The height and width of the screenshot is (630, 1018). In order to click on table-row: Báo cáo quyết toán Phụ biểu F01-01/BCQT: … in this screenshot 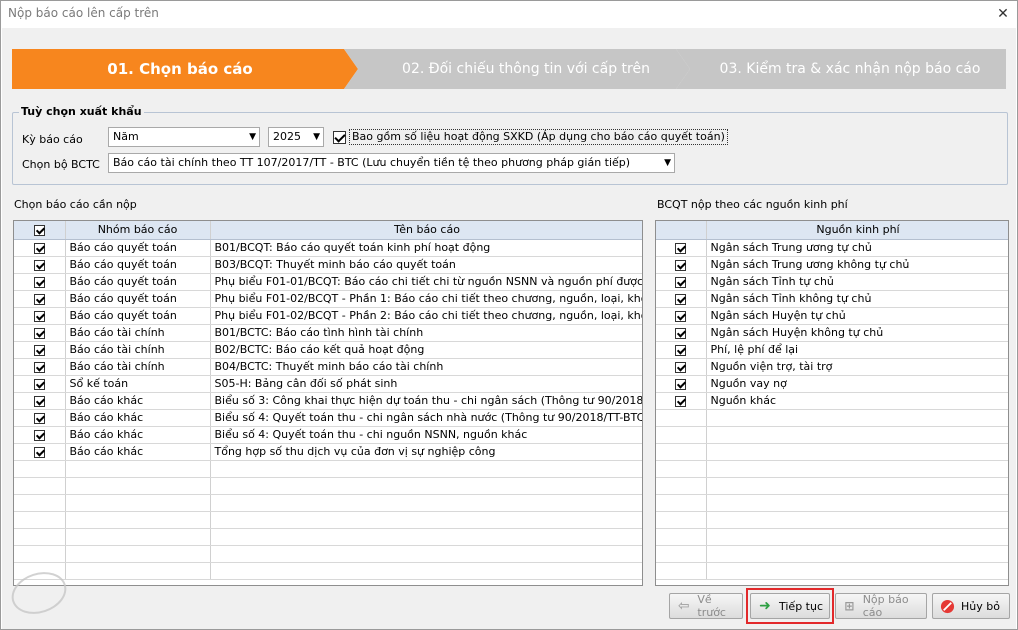, I will do `click(328, 282)`.